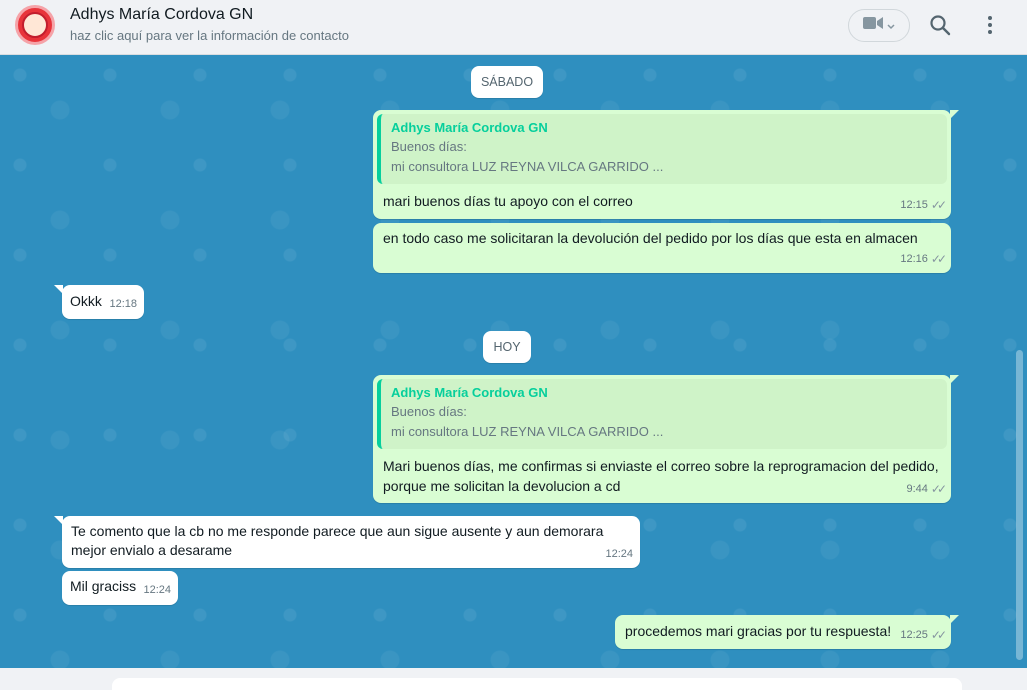 This screenshot has width=1027, height=690. I want to click on message-bubble-incoming: Mil graciss 12:24, so click(120, 588).